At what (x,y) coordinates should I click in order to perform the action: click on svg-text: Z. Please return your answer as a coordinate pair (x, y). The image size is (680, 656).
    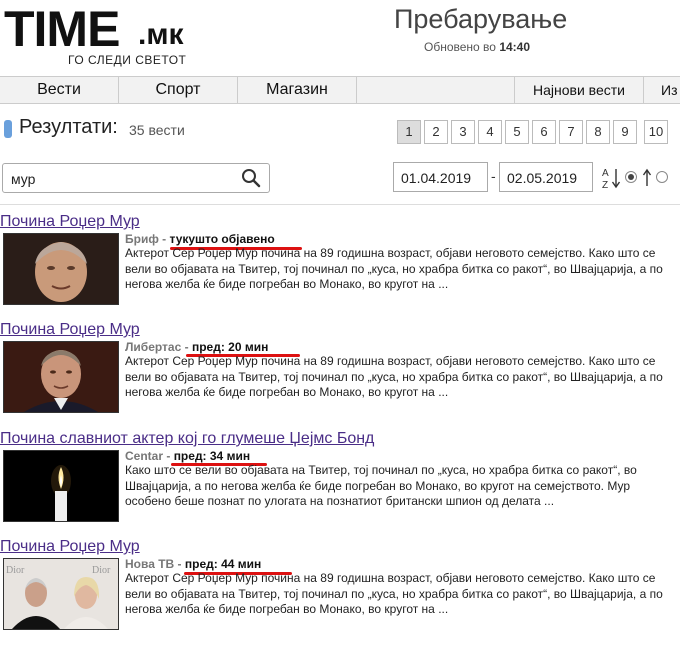
    Looking at the image, I should click on (605, 185).